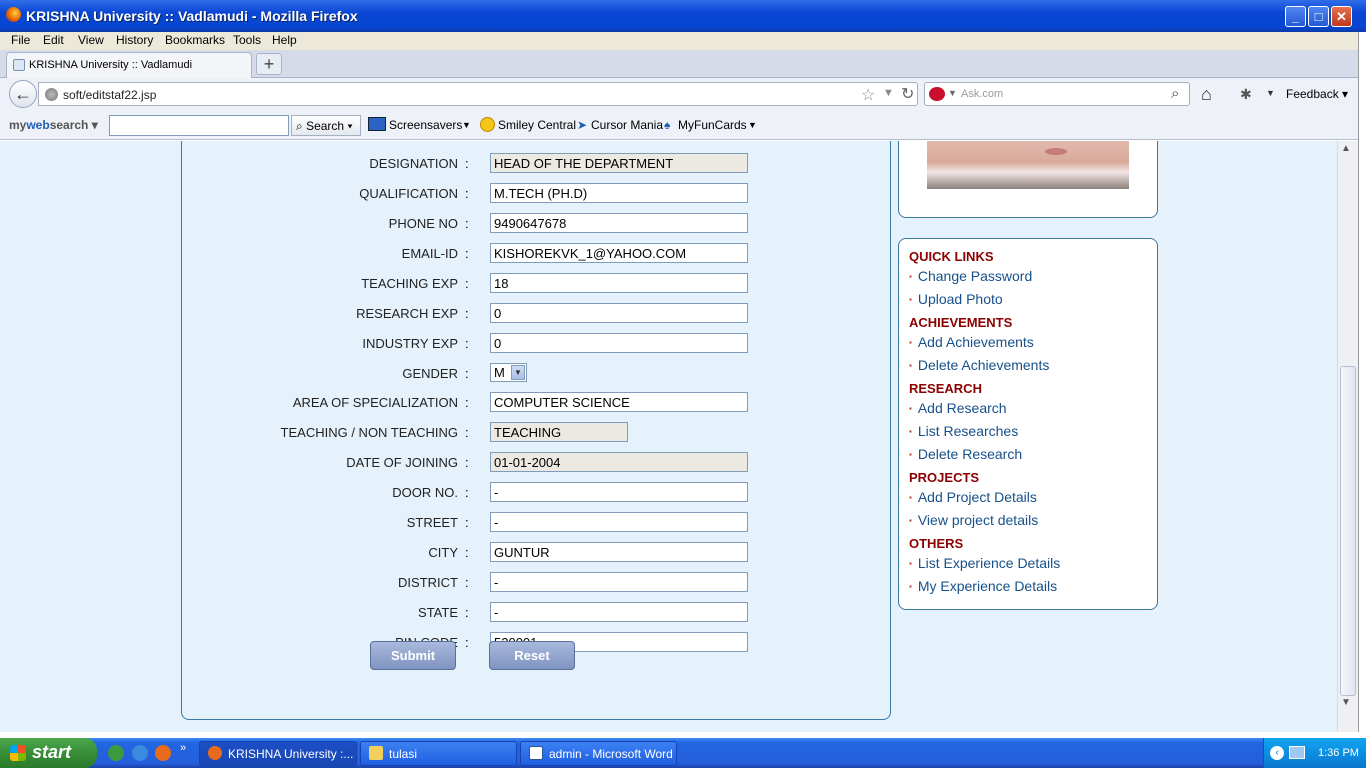 Image resolution: width=1366 pixels, height=768 pixels. What do you see at coordinates (1346, 702) in the screenshot?
I see `scroll-down-icon: ▼` at bounding box center [1346, 702].